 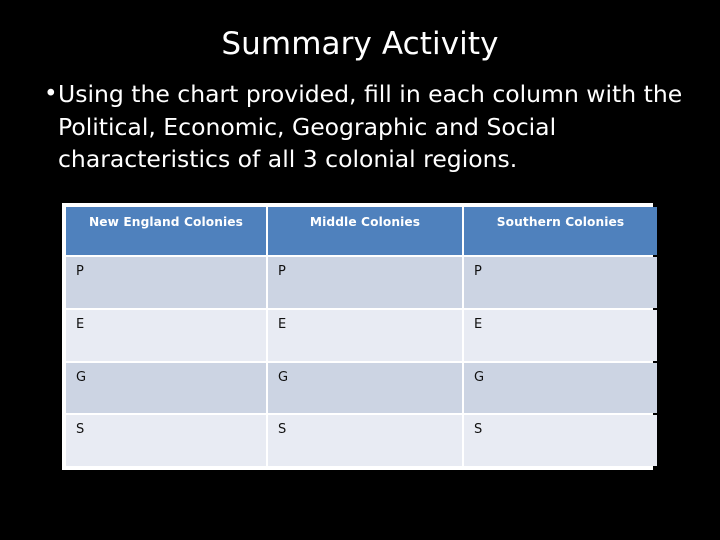 I want to click on table-row: S S S, so click(x=361, y=440).